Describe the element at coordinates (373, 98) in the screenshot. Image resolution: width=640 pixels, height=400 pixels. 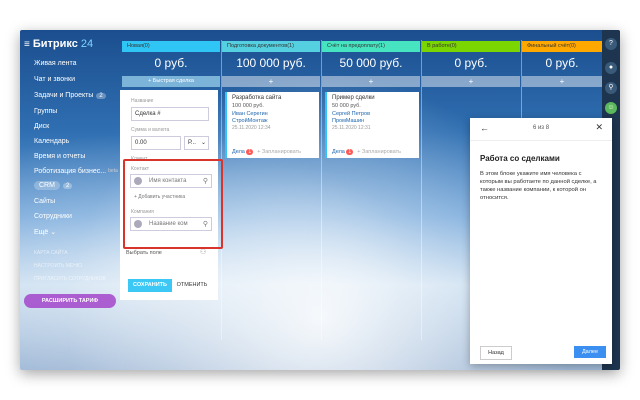
I see `deal-title: Пример сделки` at that location.